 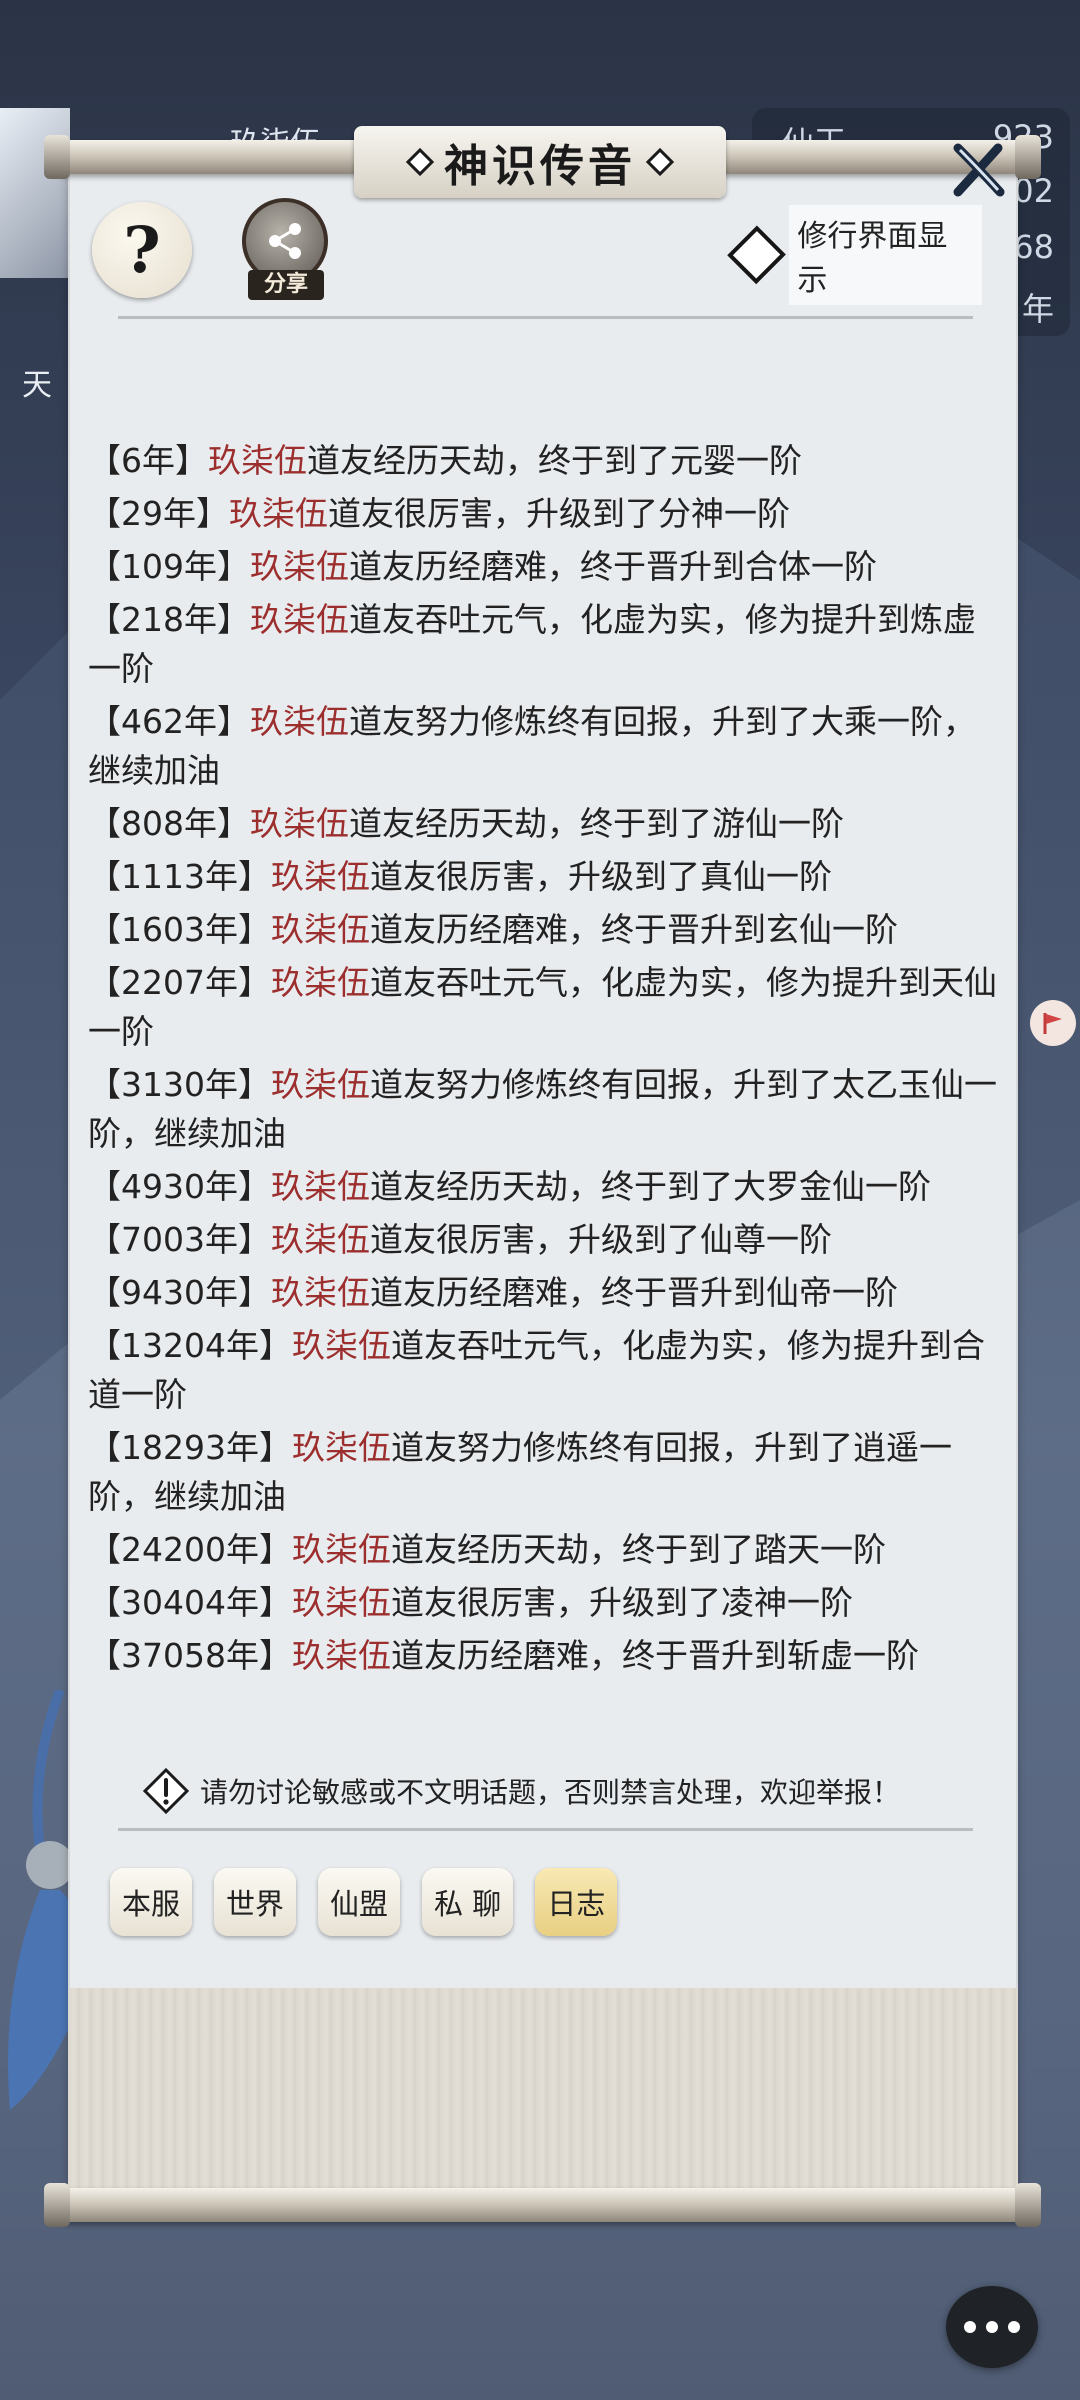 What do you see at coordinates (190, 1655) in the screenshot?
I see `log-year: 【37058年】` at bounding box center [190, 1655].